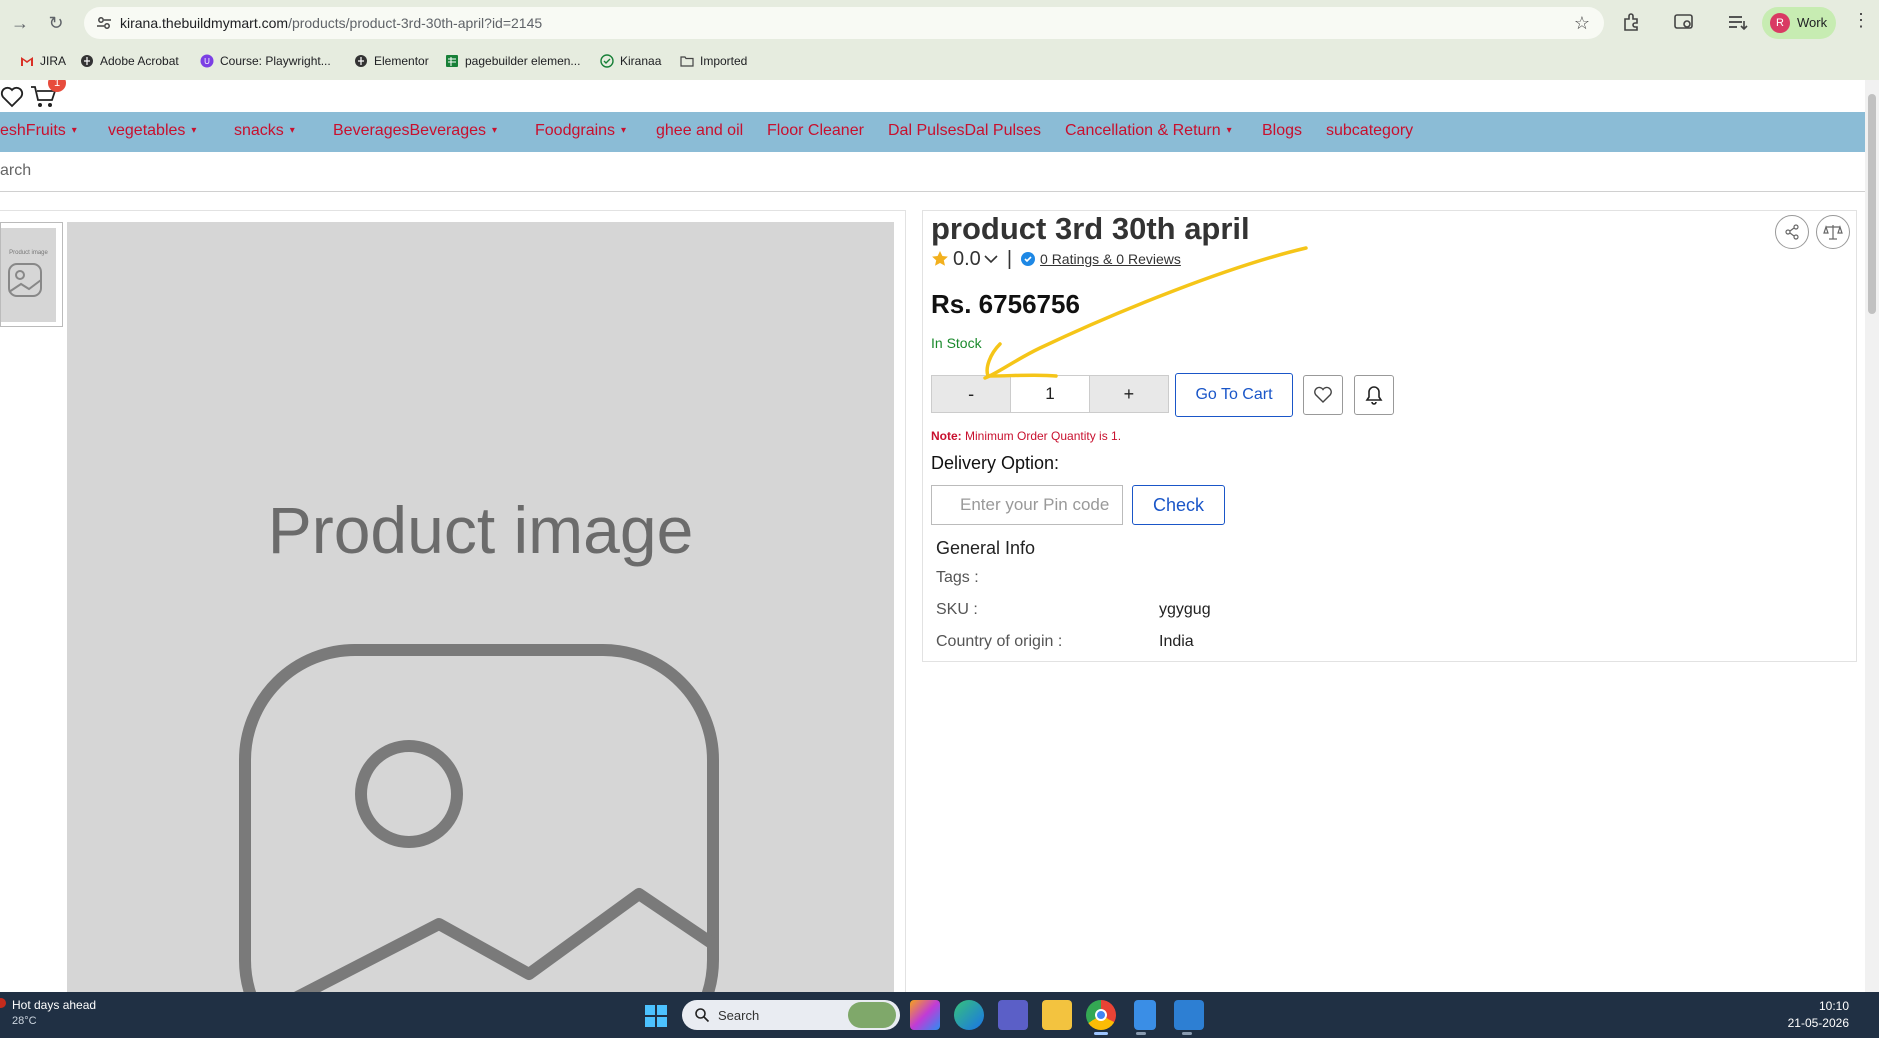 This screenshot has height=1038, width=1879. Describe the element at coordinates (53, 61) in the screenshot. I see `bookmark-label: JIRA` at that location.